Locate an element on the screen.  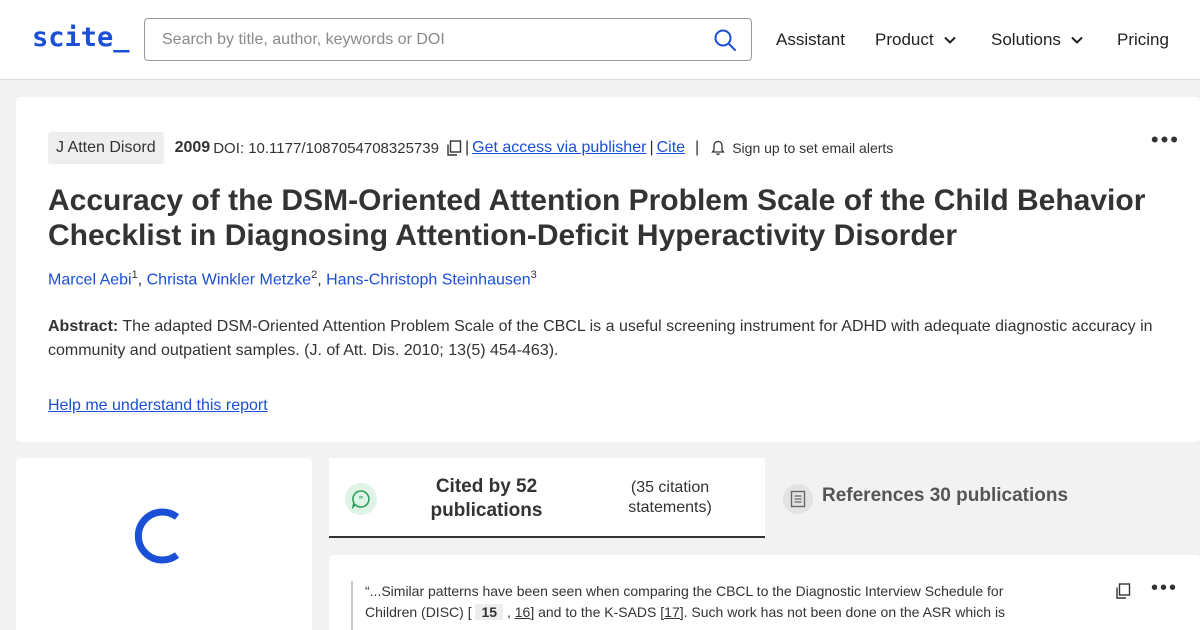
tab-references: References 30 publications is located at coordinates (983, 498).